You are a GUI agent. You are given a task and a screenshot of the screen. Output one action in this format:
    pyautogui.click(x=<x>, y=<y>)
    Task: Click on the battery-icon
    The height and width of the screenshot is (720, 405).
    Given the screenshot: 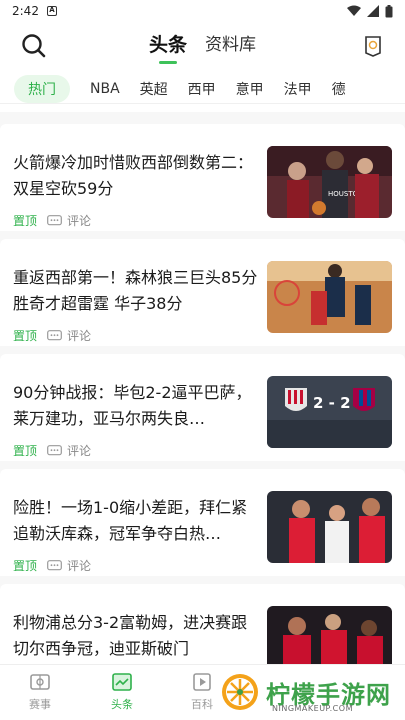 What is the action you would take?
    pyautogui.click(x=389, y=10)
    